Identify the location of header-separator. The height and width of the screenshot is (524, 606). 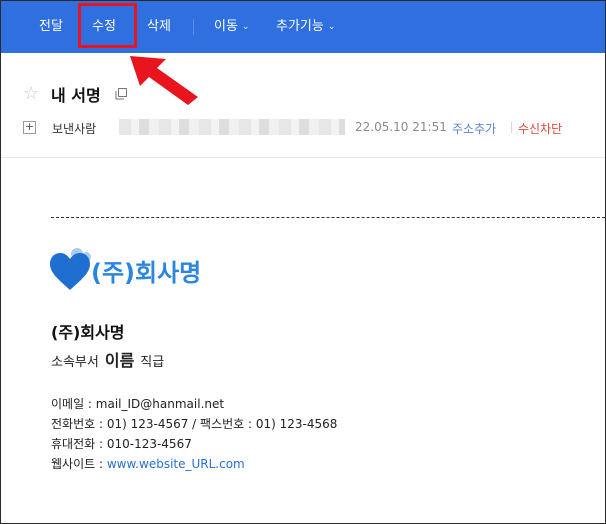
(303, 157).